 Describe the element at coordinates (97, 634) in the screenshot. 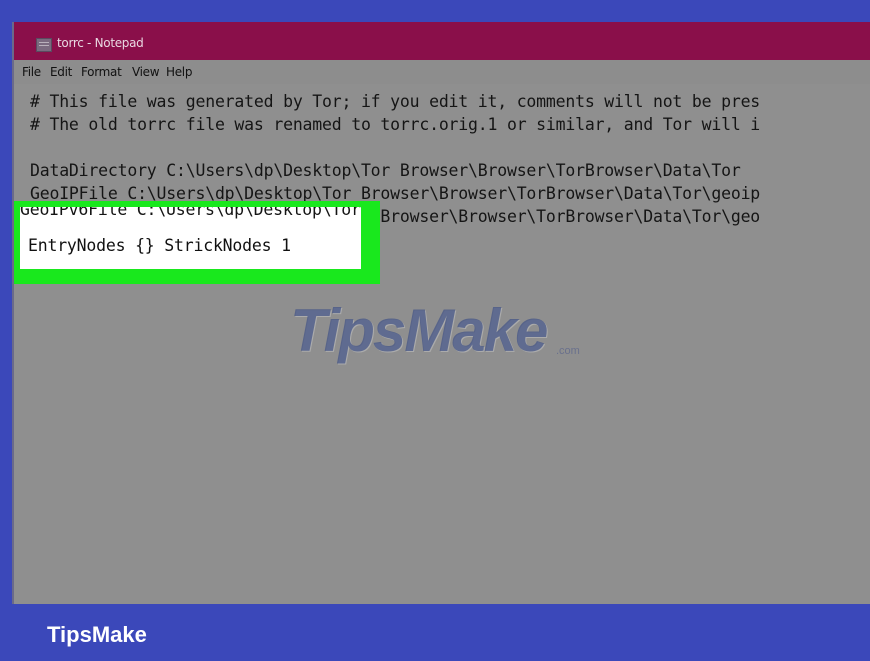

I see `brand-label: TipsMake` at that location.